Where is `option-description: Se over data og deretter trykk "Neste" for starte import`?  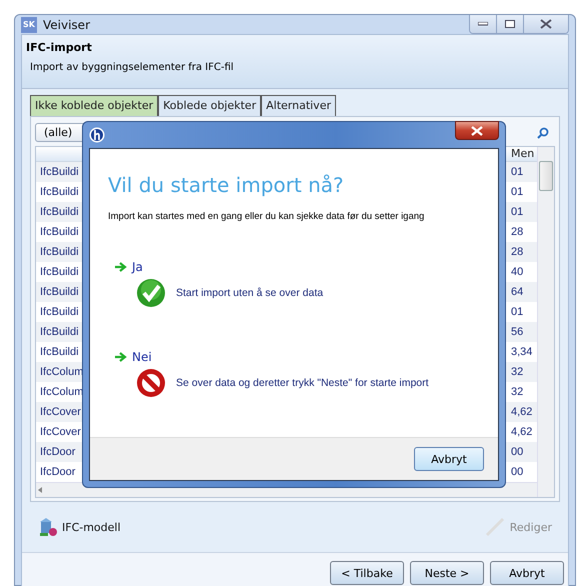 option-description: Se over data og deretter trykk "Neste" for starte import is located at coordinates (302, 383).